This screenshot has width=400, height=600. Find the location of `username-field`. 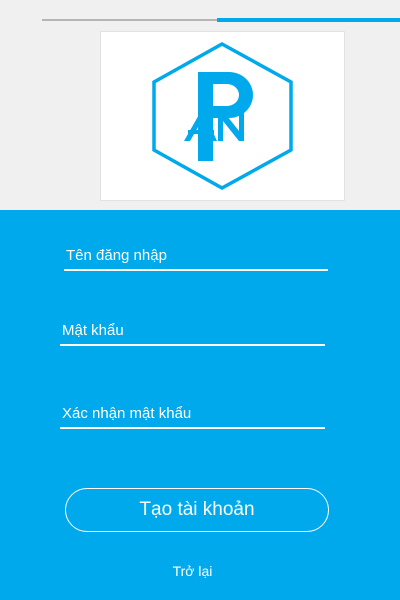

username-field is located at coordinates (196, 256).